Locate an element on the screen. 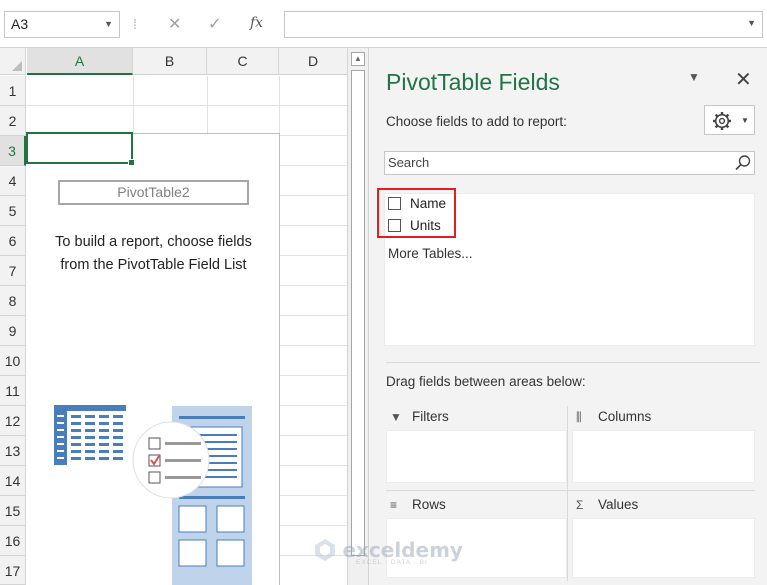 The image size is (767, 585). pane-divider is located at coordinates (573, 362).